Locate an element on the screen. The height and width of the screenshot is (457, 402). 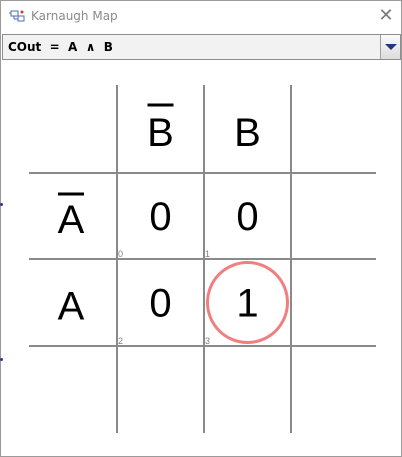
cell-index: 0 is located at coordinates (120, 254).